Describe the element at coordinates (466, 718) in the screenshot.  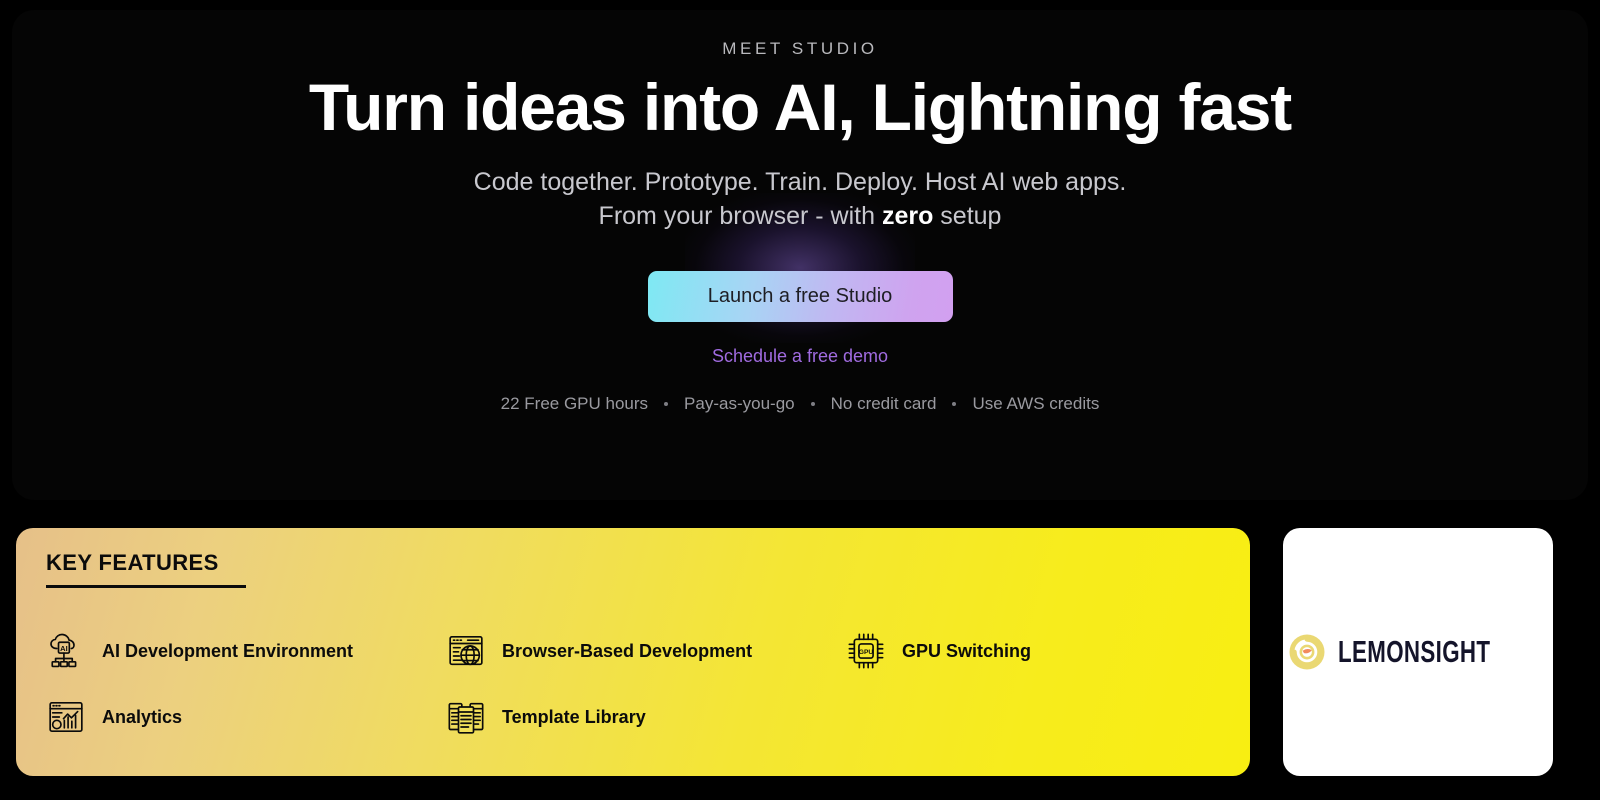
I see `template-windows-icon` at that location.